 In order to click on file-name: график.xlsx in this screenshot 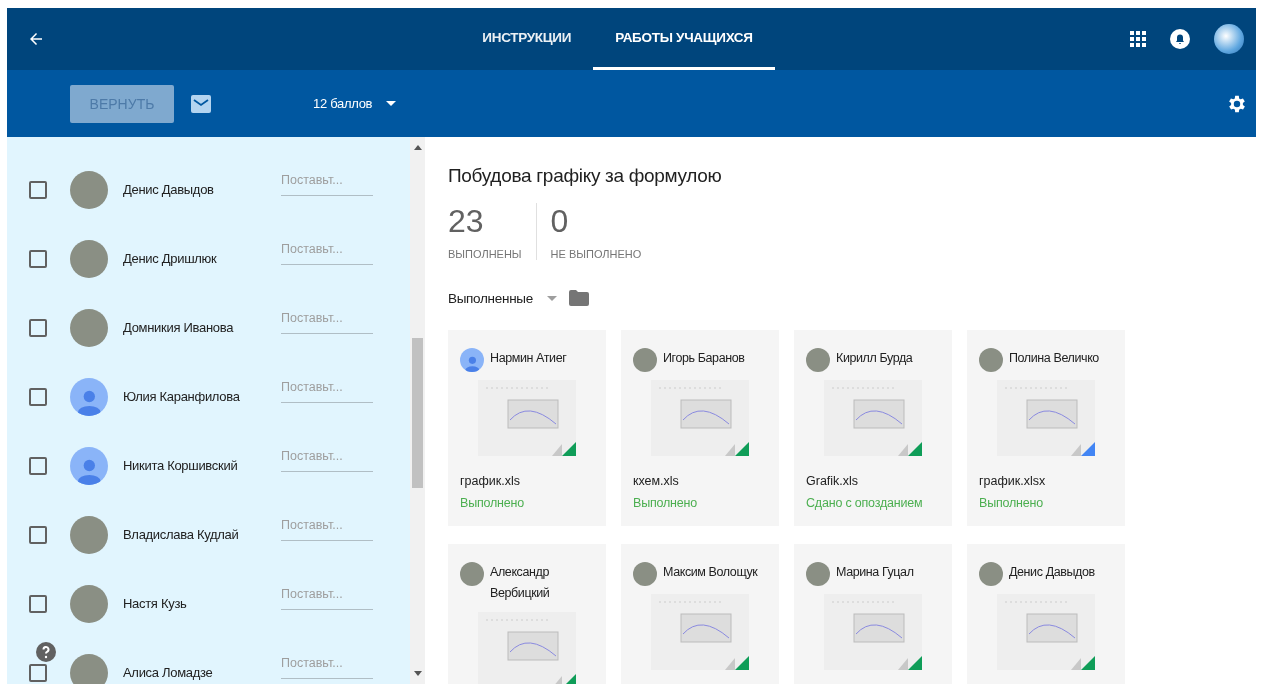, I will do `click(1046, 481)`.